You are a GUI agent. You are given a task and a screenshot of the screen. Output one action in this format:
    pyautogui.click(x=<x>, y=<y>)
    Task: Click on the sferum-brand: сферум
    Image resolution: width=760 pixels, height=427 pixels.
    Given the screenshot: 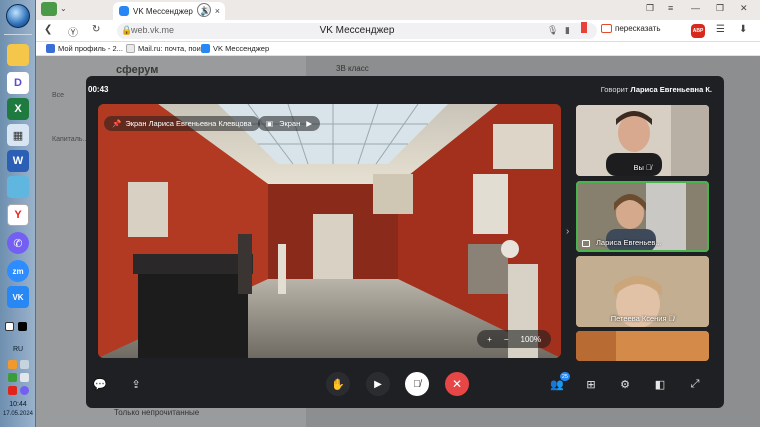 What is the action you would take?
    pyautogui.click(x=137, y=70)
    